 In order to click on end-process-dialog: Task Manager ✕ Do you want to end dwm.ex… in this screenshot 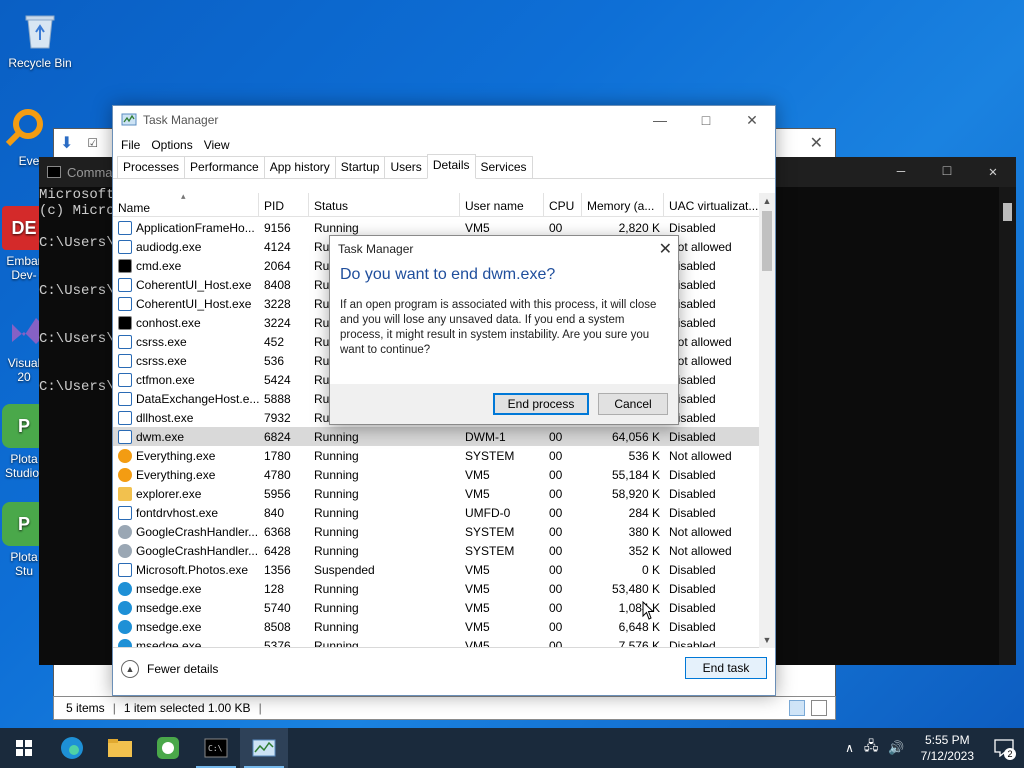, I will do `click(504, 330)`.